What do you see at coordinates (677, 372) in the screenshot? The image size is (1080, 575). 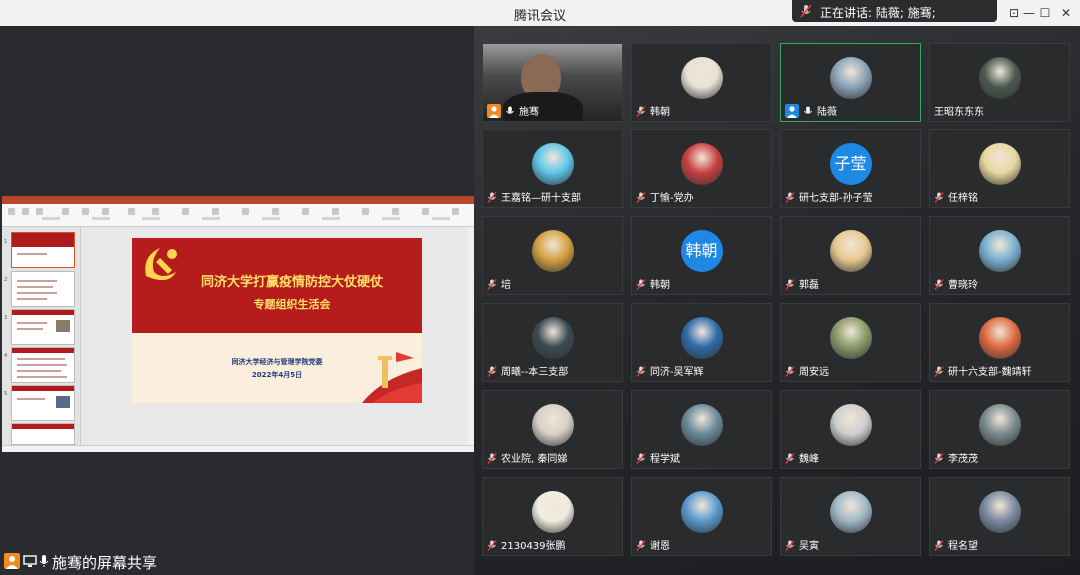 I see `participant-name: 同济-吴军辉` at bounding box center [677, 372].